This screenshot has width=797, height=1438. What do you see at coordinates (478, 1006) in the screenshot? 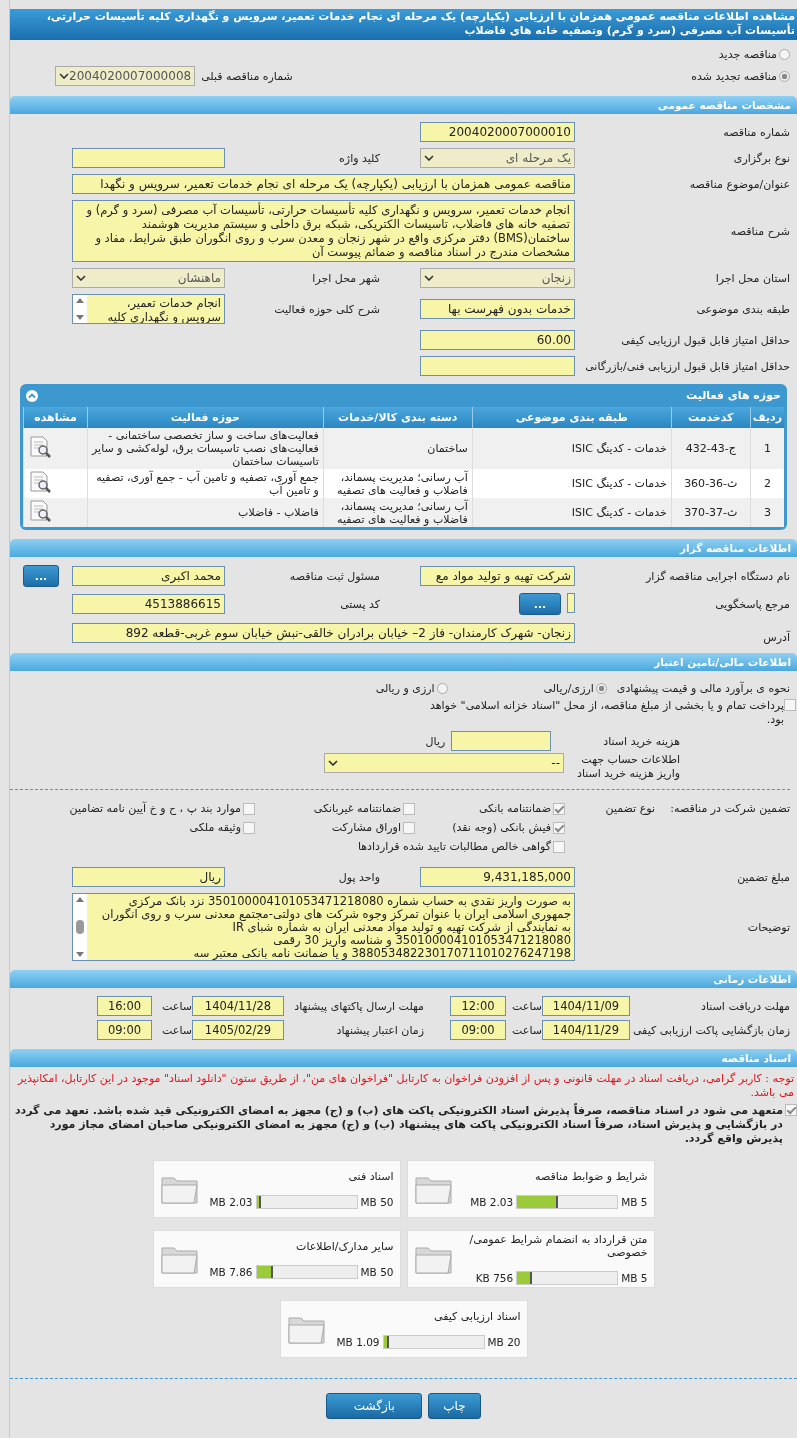
I see `input-field: 12:00` at bounding box center [478, 1006].